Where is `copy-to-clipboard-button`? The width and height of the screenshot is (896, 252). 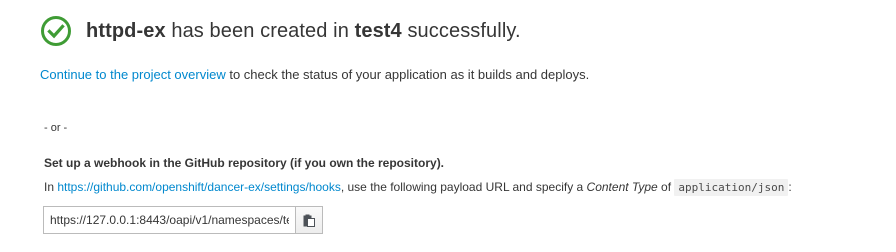 copy-to-clipboard-button is located at coordinates (309, 220).